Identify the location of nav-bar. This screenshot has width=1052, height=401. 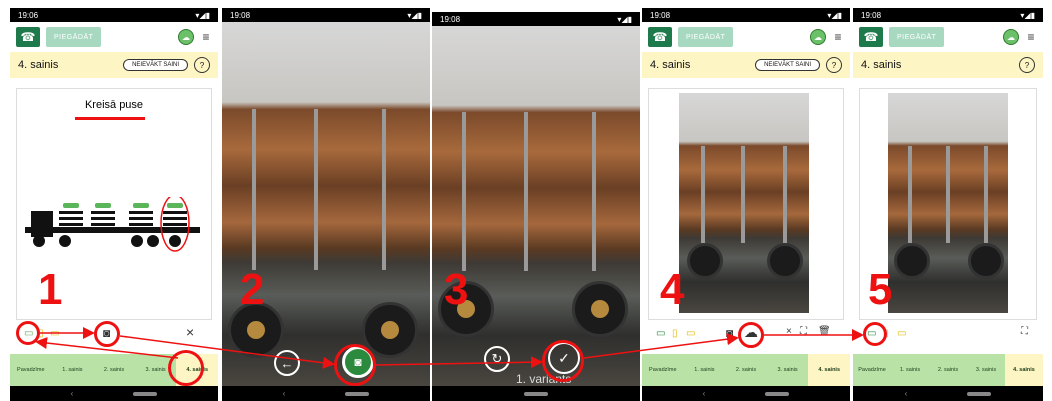
(536, 393).